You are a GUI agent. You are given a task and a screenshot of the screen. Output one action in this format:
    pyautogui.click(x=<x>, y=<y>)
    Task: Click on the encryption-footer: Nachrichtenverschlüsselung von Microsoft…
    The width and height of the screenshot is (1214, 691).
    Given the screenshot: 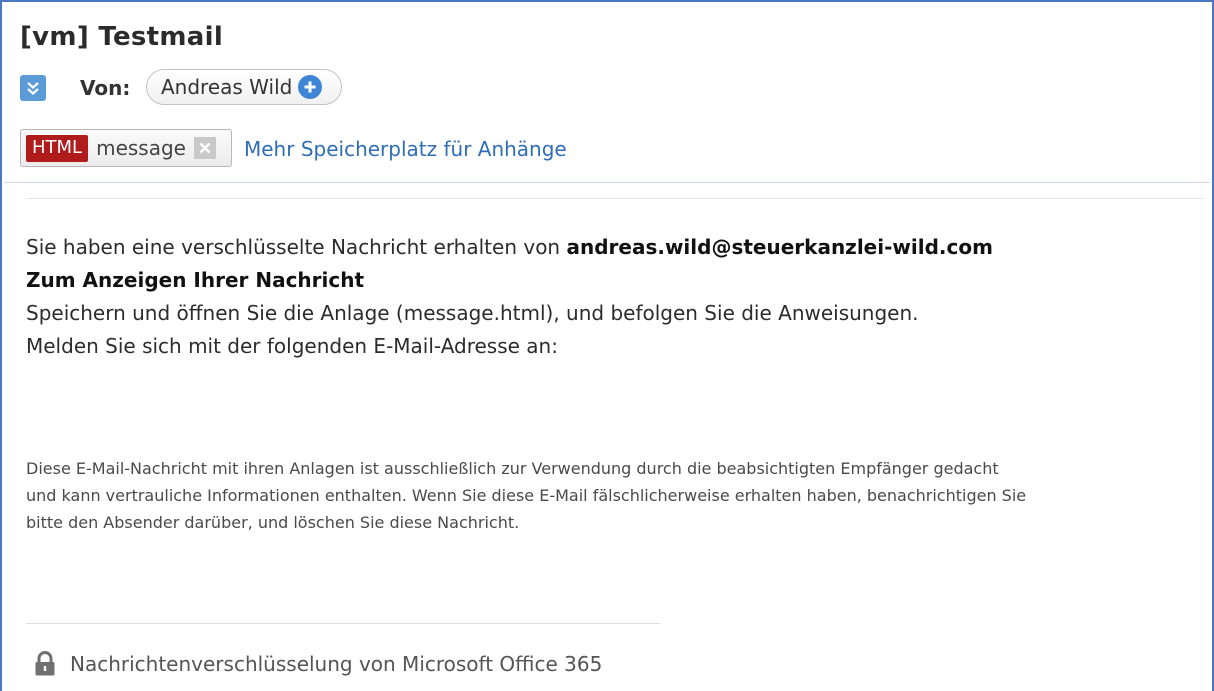 What is the action you would take?
    pyautogui.click(x=318, y=664)
    